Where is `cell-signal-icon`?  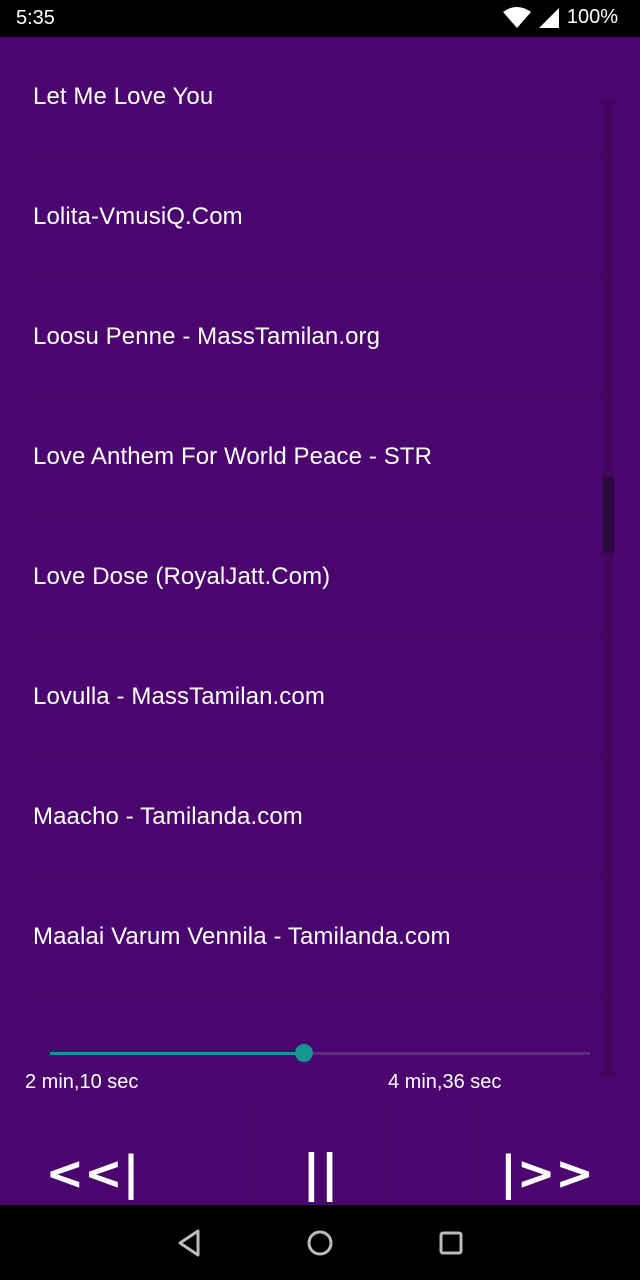
cell-signal-icon is located at coordinates (548, 17).